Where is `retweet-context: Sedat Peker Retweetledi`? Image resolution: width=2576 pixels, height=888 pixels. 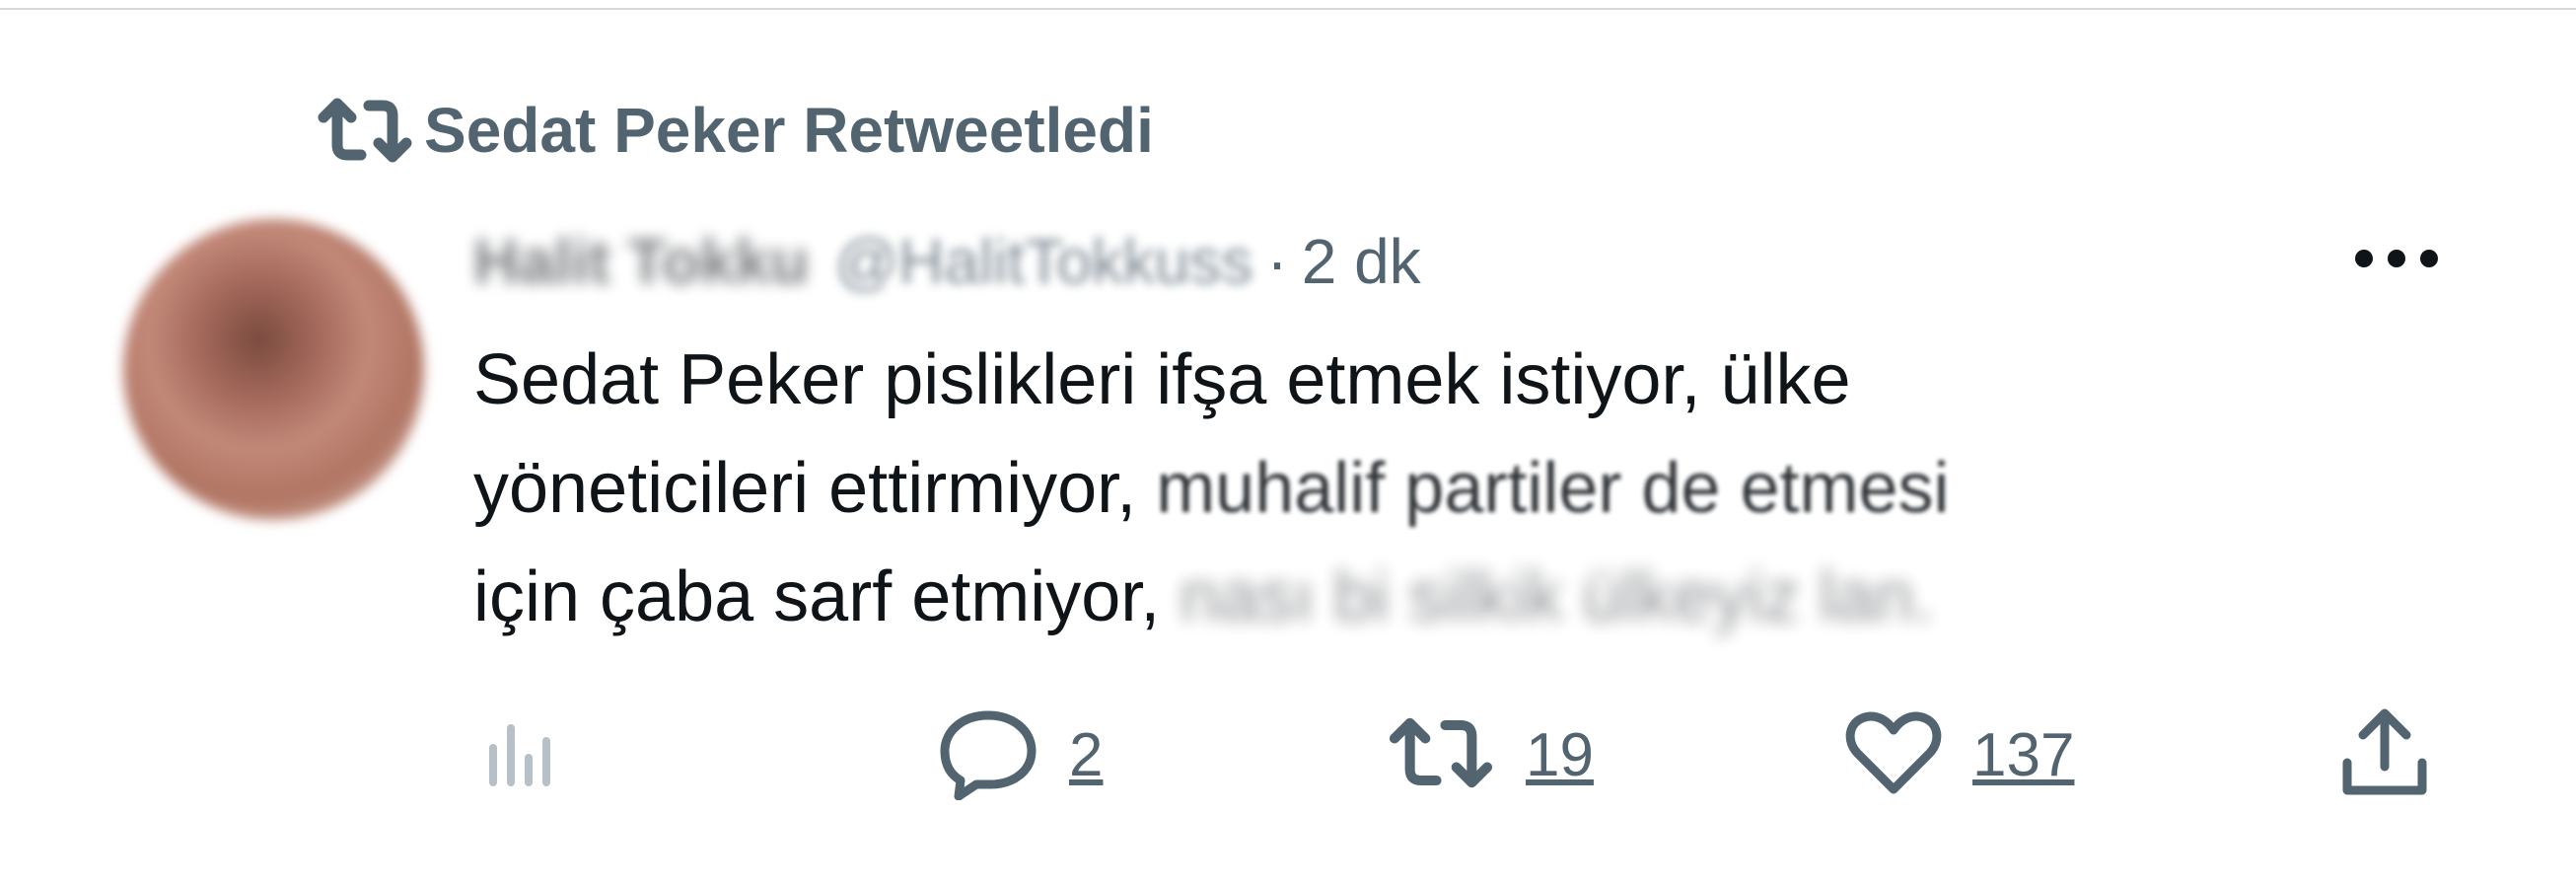
retweet-context: Sedat Peker Retweetledi is located at coordinates (735, 130).